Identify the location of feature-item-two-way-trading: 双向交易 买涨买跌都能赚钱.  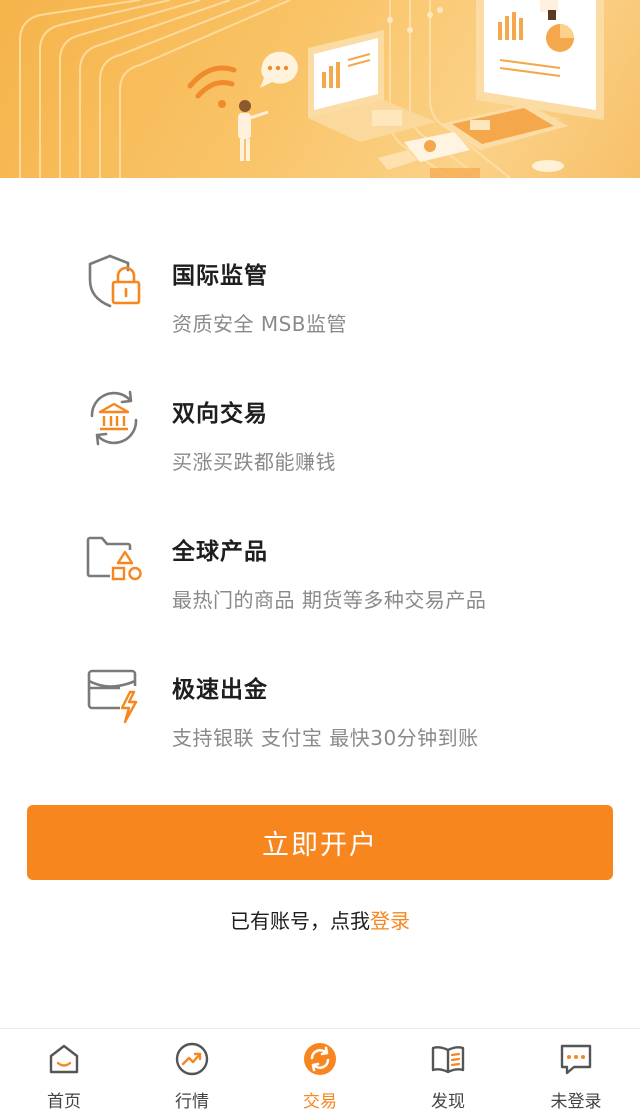
(320, 416).